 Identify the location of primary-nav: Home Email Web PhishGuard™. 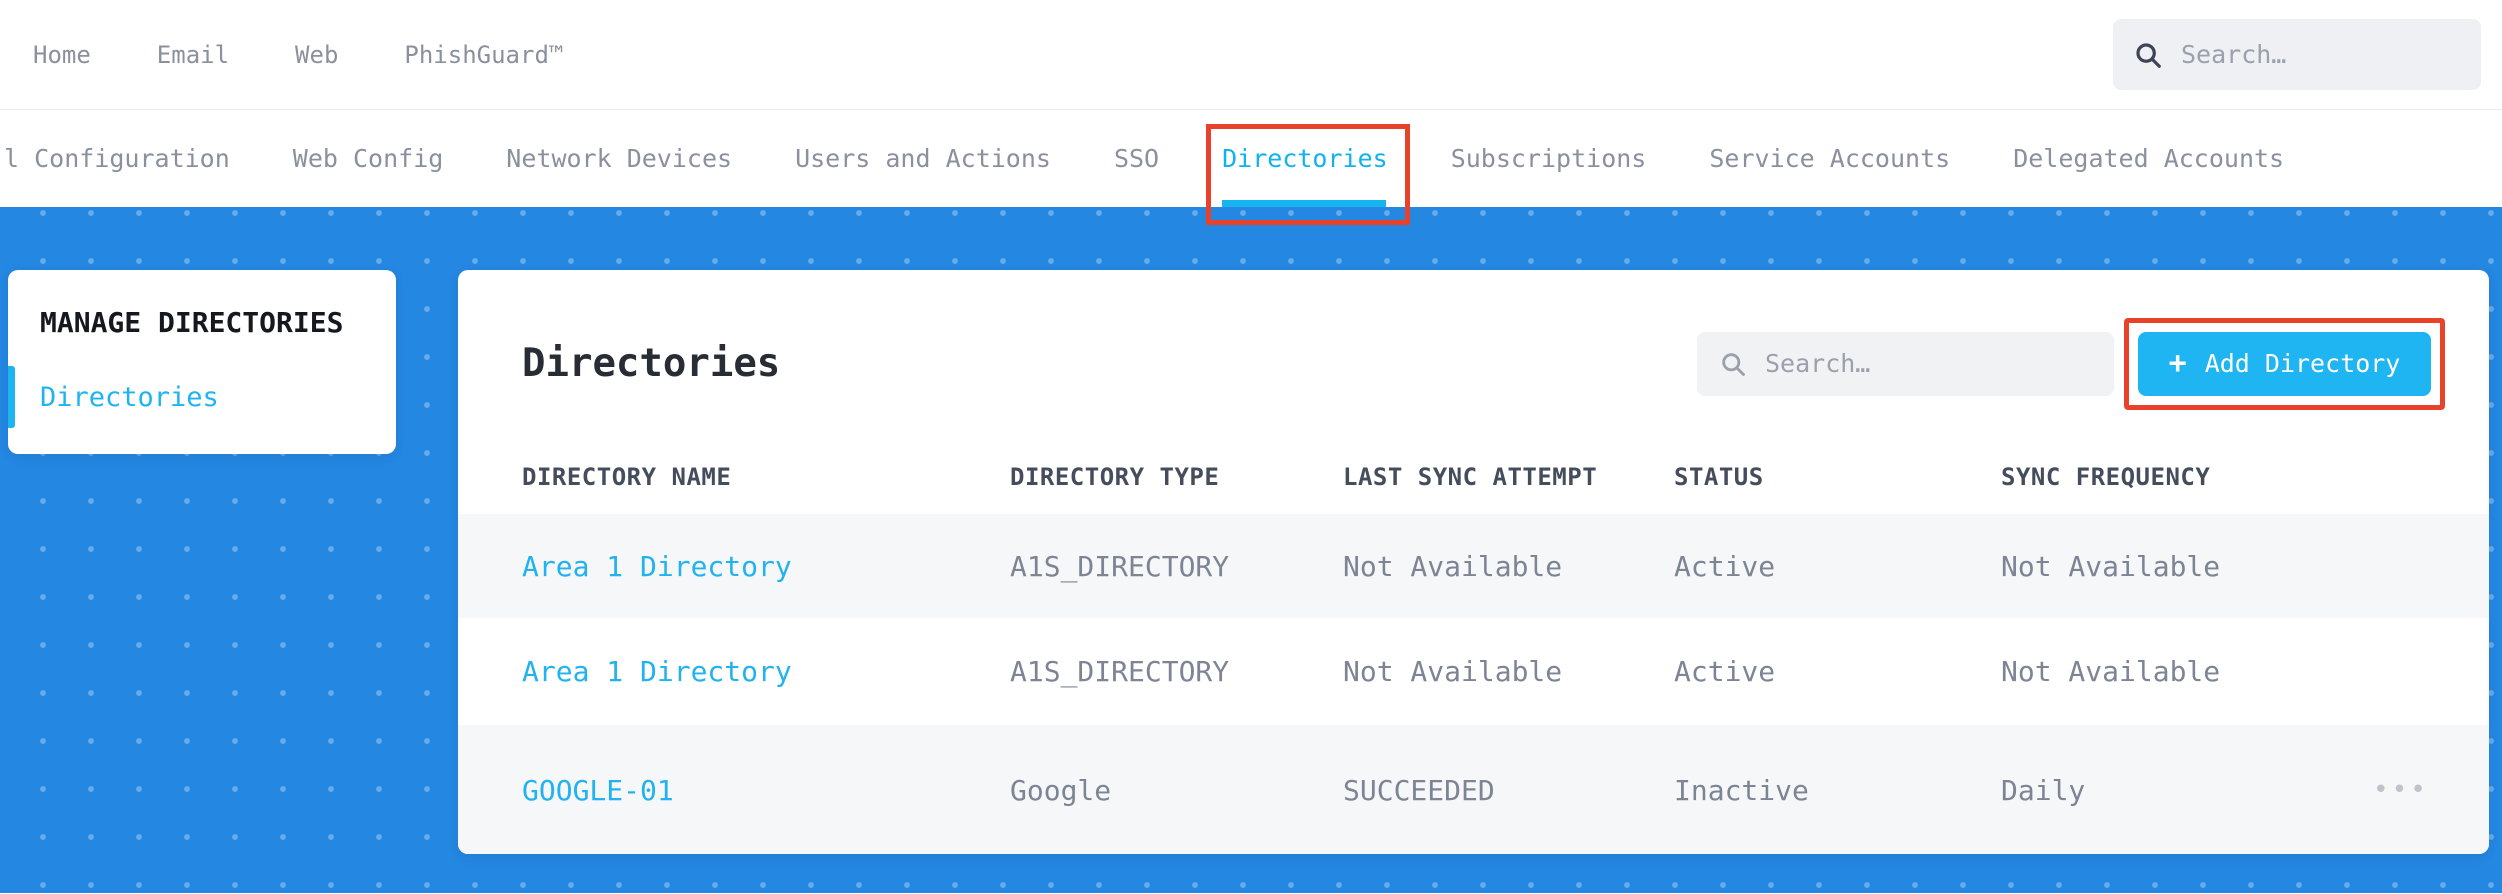
(298, 55).